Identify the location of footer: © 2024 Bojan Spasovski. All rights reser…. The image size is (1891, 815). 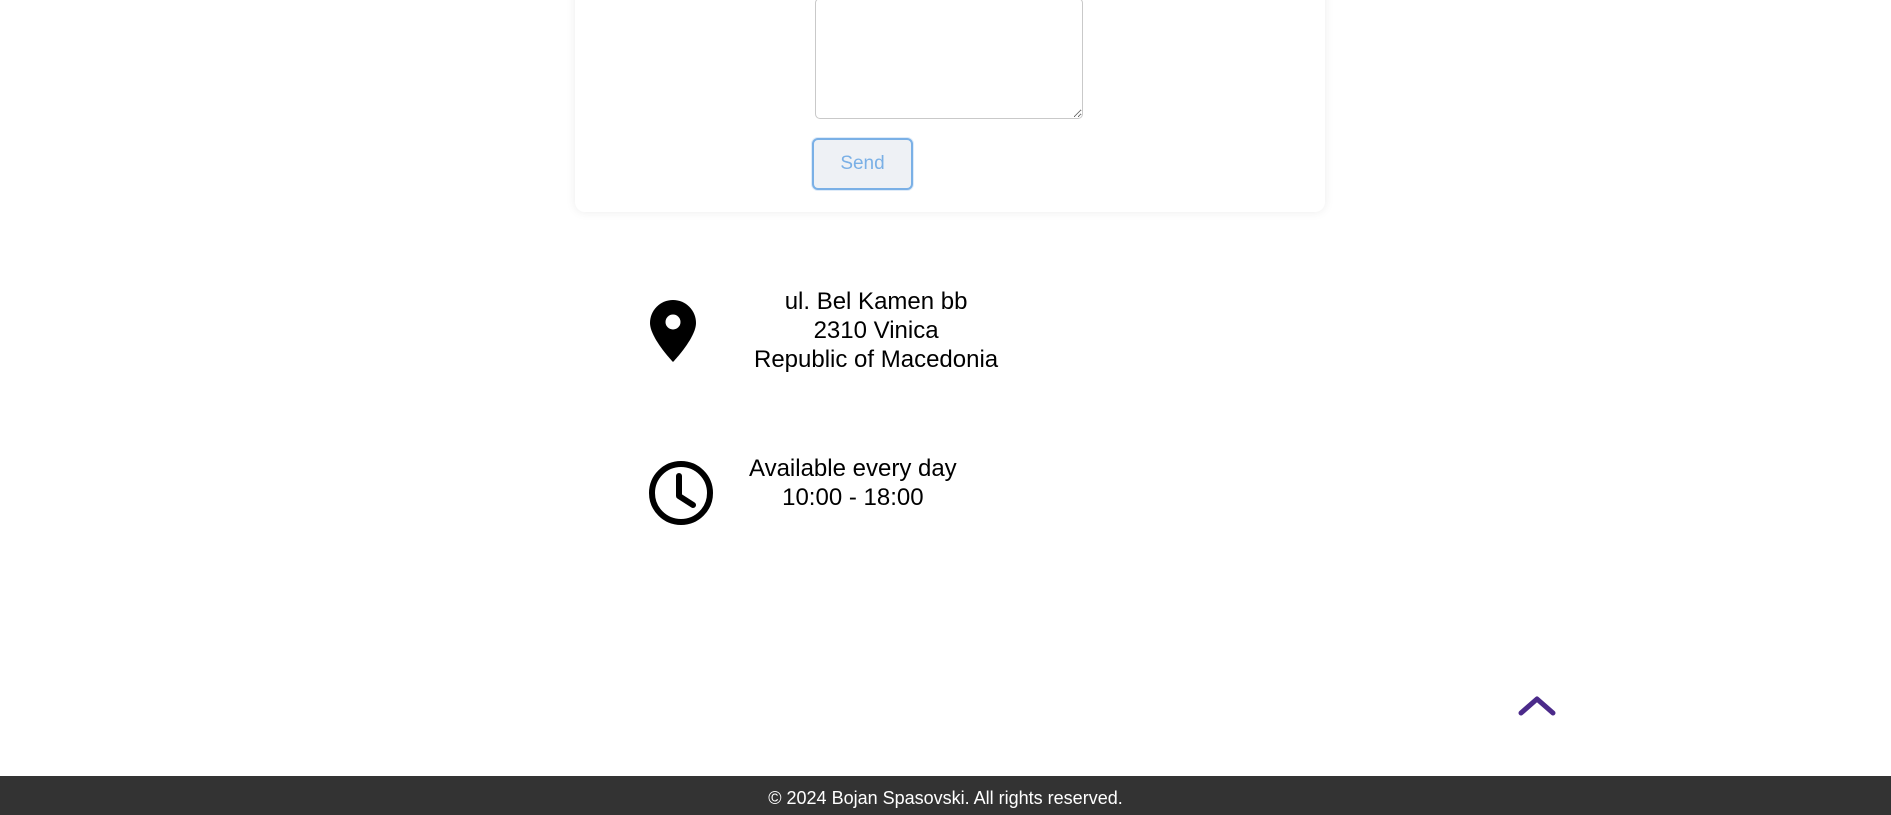
(945, 795).